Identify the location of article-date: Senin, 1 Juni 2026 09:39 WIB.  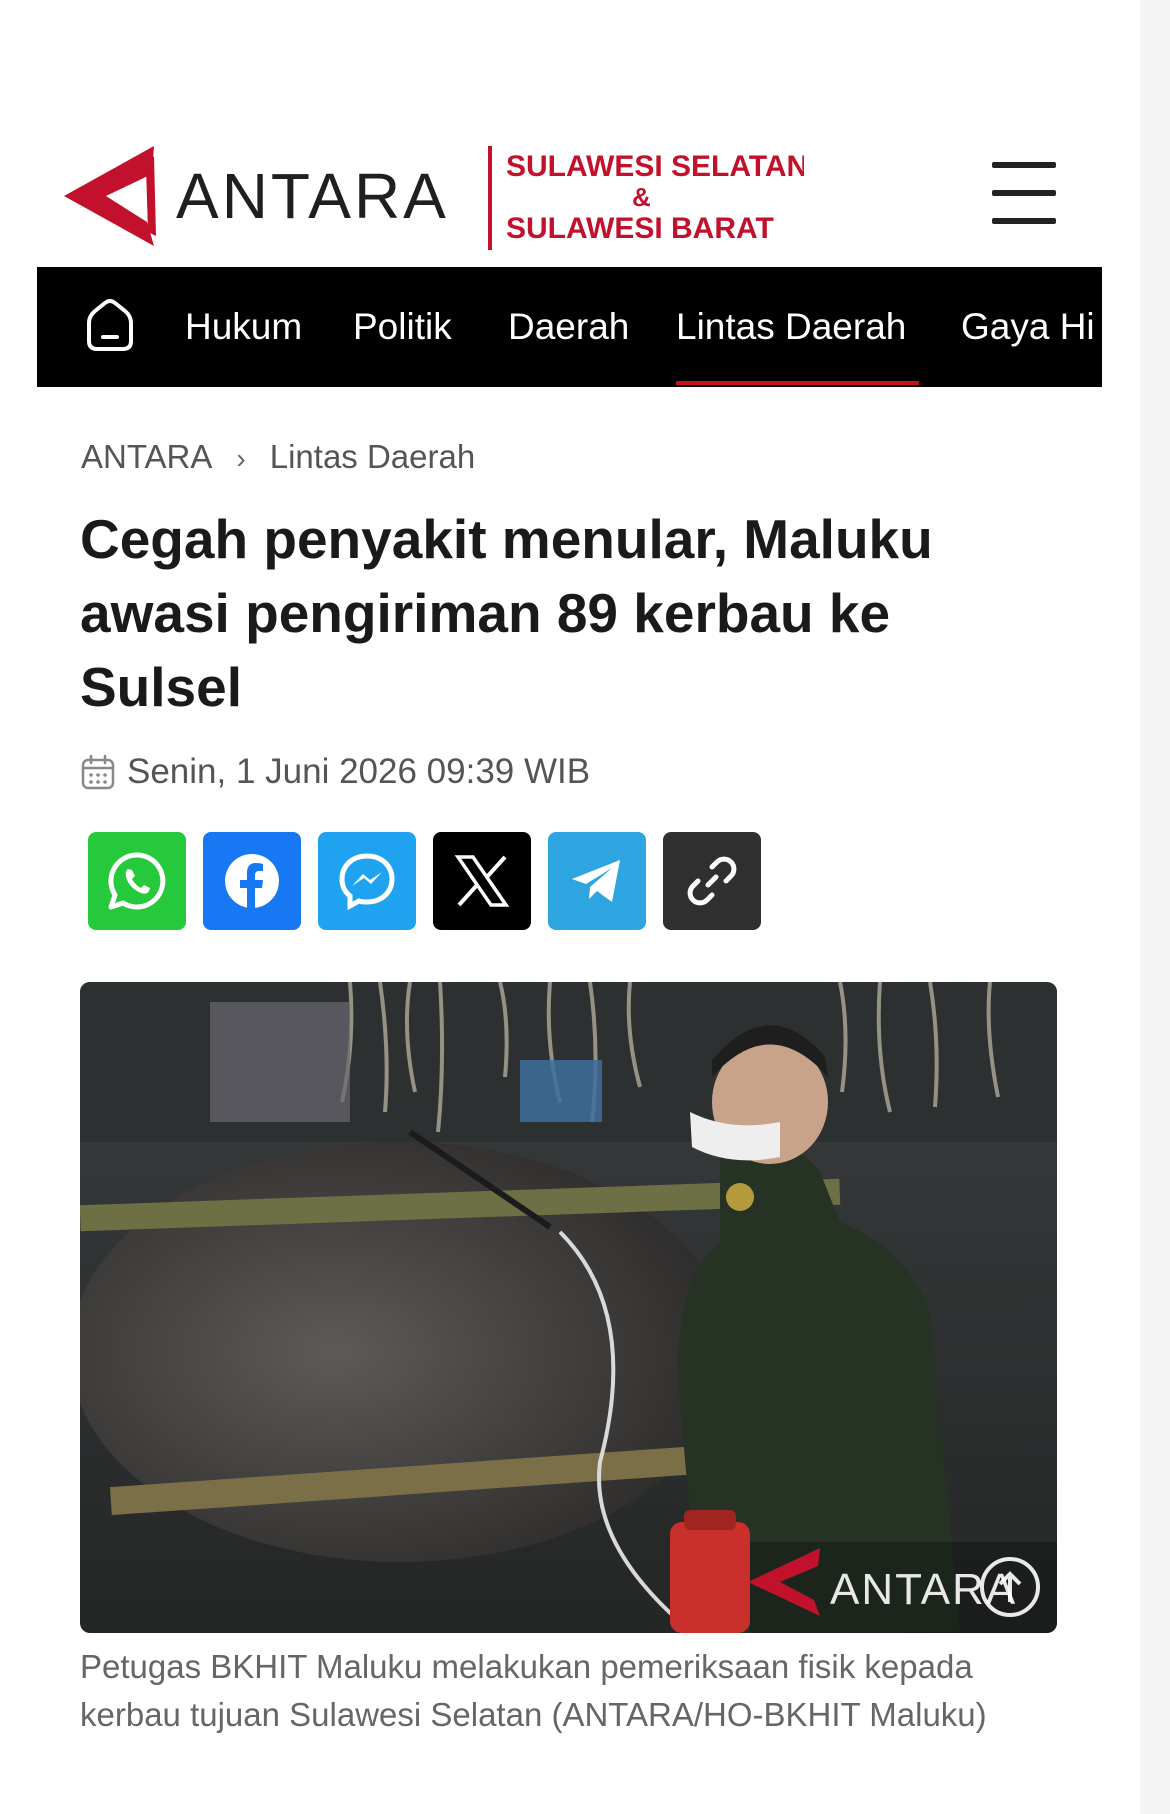
(335, 772).